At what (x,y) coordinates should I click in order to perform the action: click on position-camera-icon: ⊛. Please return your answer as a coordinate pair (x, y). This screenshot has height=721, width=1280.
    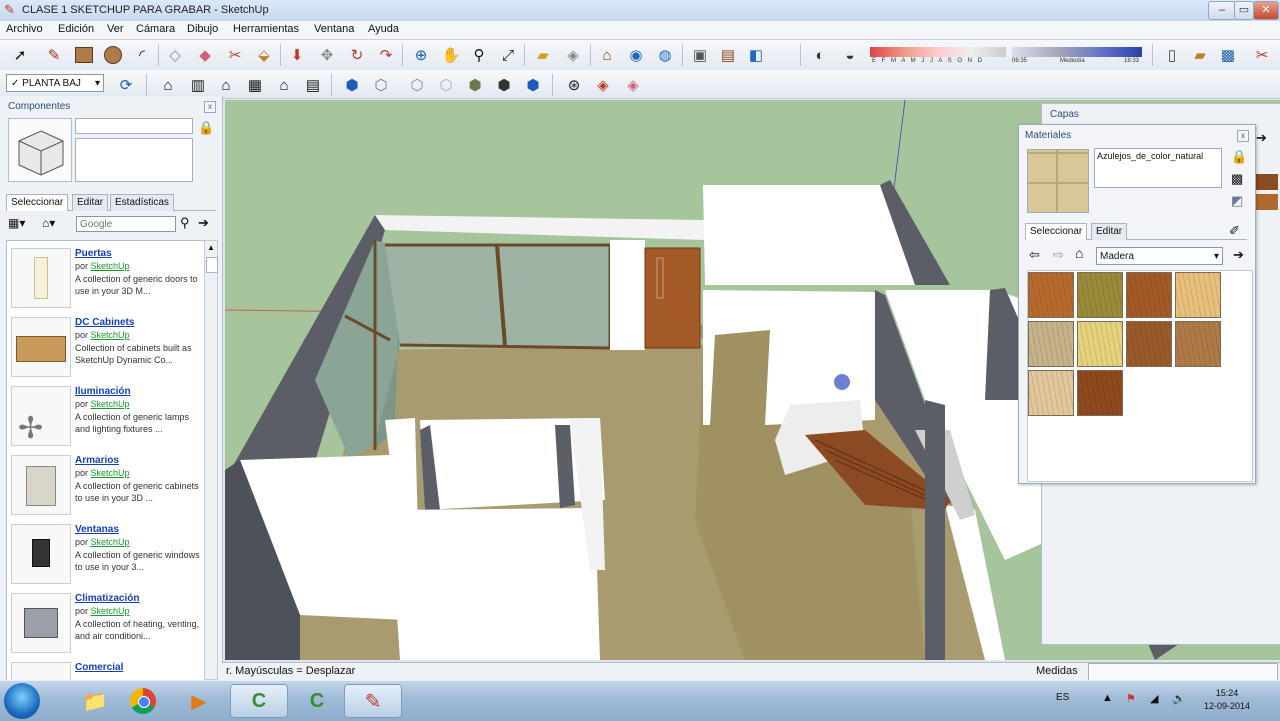
    Looking at the image, I should click on (574, 85).